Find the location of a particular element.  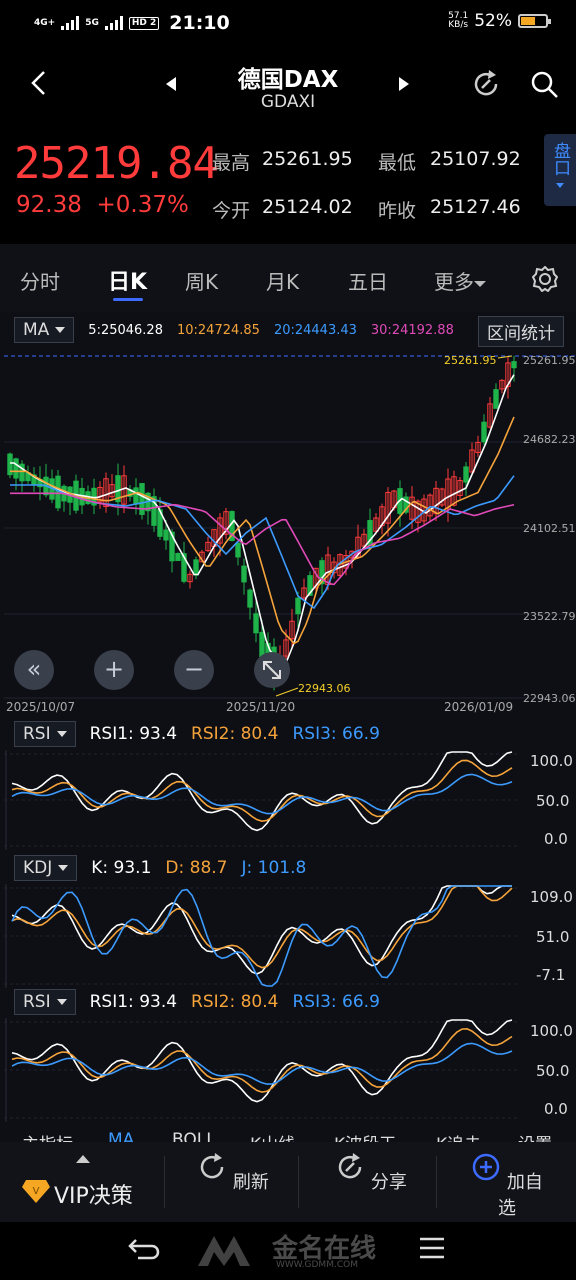

signal-label-2: 5G is located at coordinates (92, 22).